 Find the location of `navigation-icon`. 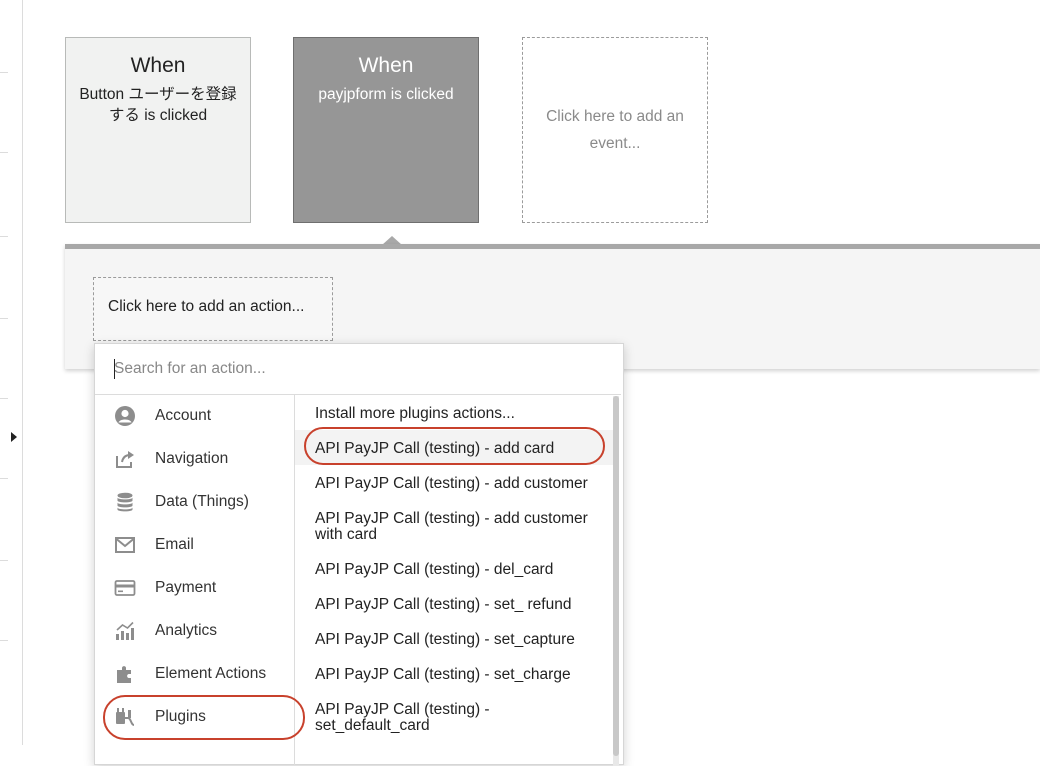

navigation-icon is located at coordinates (125, 459).